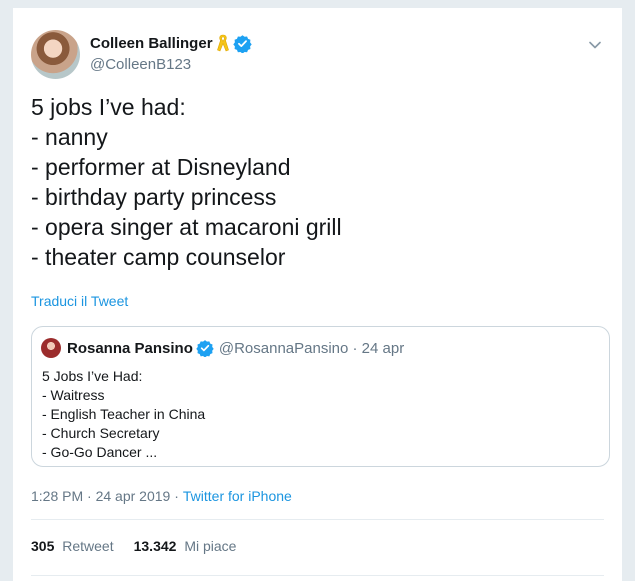  I want to click on tweet-line: - theater camp counselor, so click(158, 257).